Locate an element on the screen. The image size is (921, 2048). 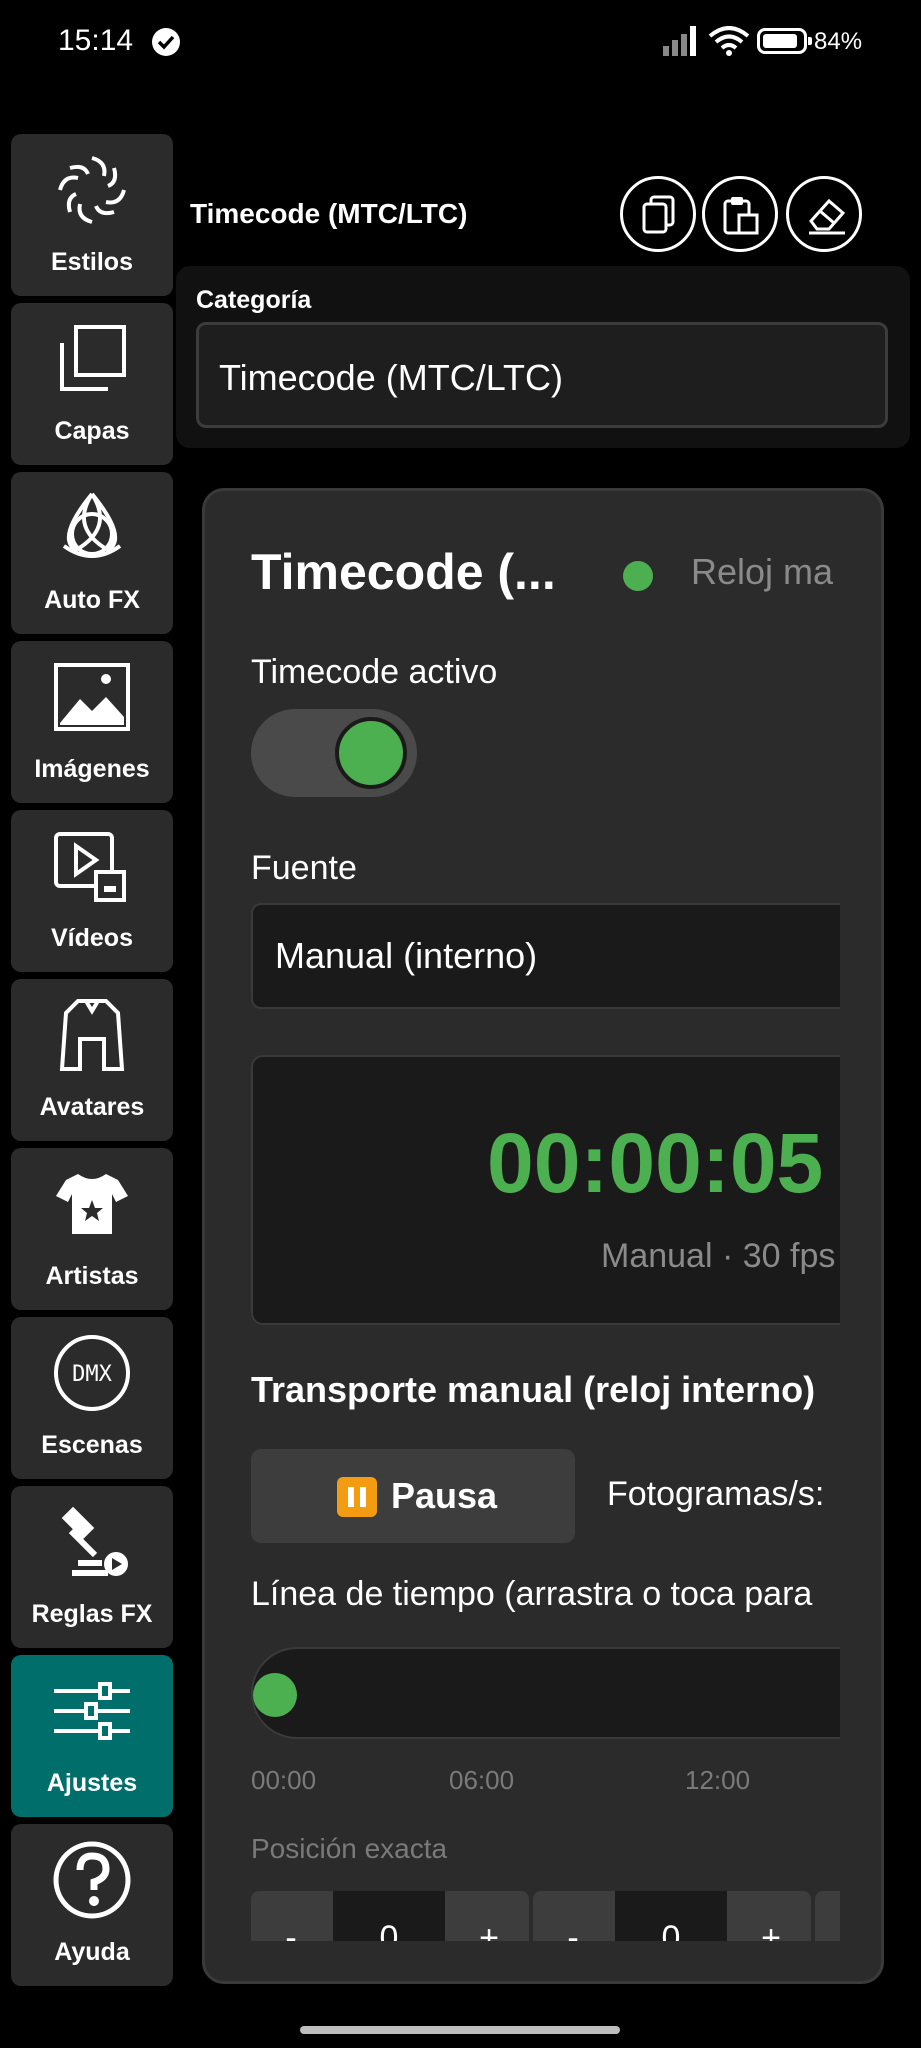
sidebar-item-imagenes: Imágenes is located at coordinates (92, 722).